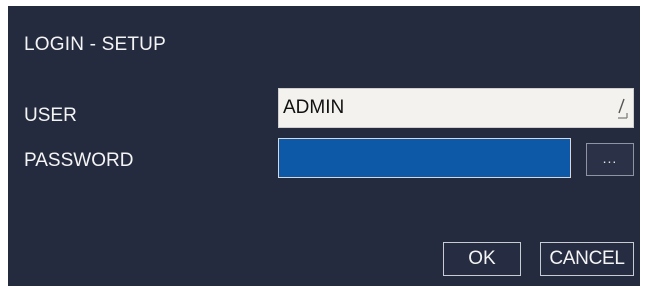  What do you see at coordinates (50, 115) in the screenshot?
I see `user-label: USER` at bounding box center [50, 115].